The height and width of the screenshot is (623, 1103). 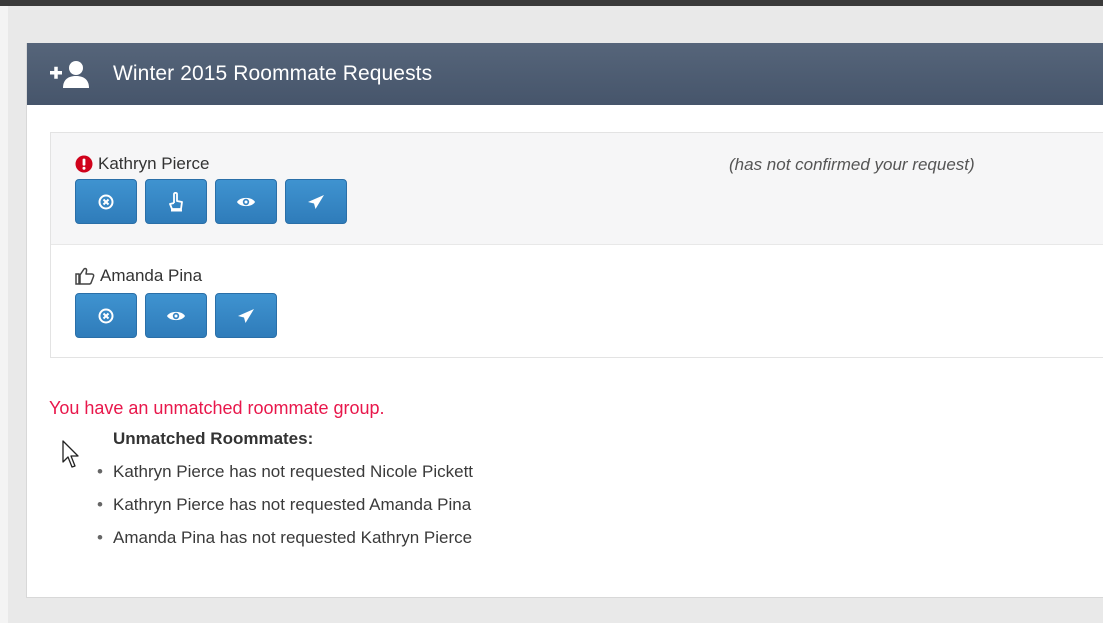 What do you see at coordinates (4, 314) in the screenshot?
I see `left-gutter` at bounding box center [4, 314].